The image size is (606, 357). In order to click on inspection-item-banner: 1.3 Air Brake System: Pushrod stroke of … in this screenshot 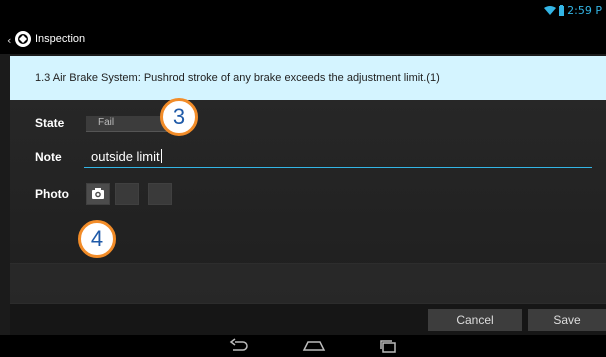, I will do `click(308, 78)`.